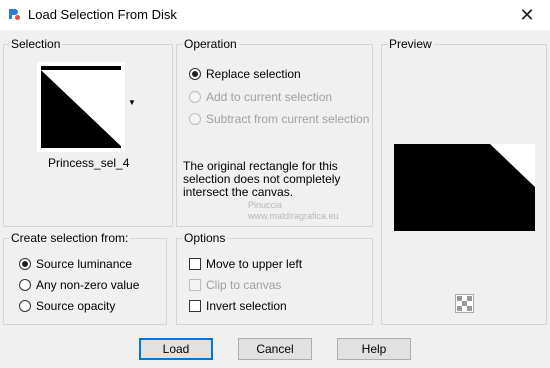  Describe the element at coordinates (374, 349) in the screenshot. I see `help-button: Help` at that location.